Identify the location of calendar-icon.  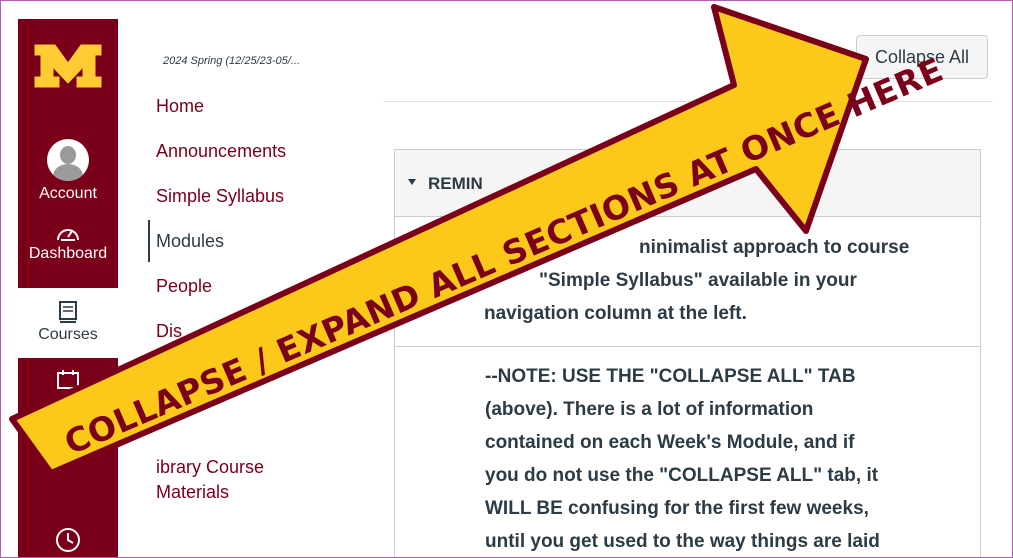
(68, 379).